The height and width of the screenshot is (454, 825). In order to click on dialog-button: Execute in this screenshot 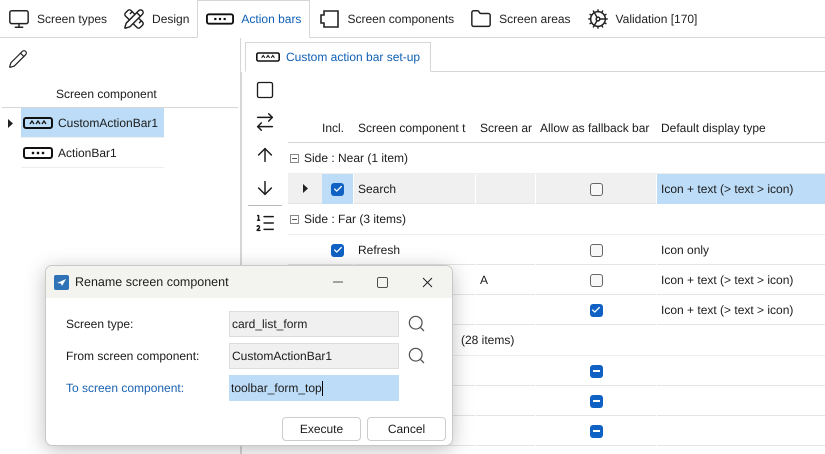, I will do `click(321, 429)`.